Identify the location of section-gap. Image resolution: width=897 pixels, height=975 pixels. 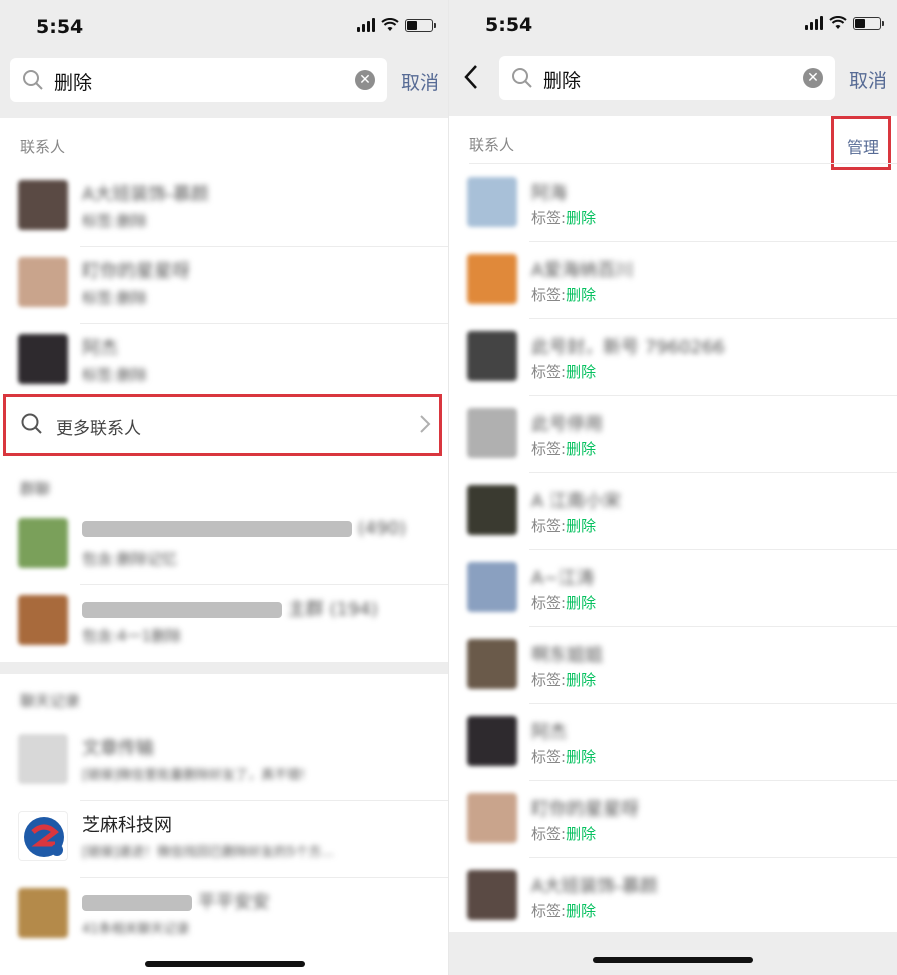
(224, 668).